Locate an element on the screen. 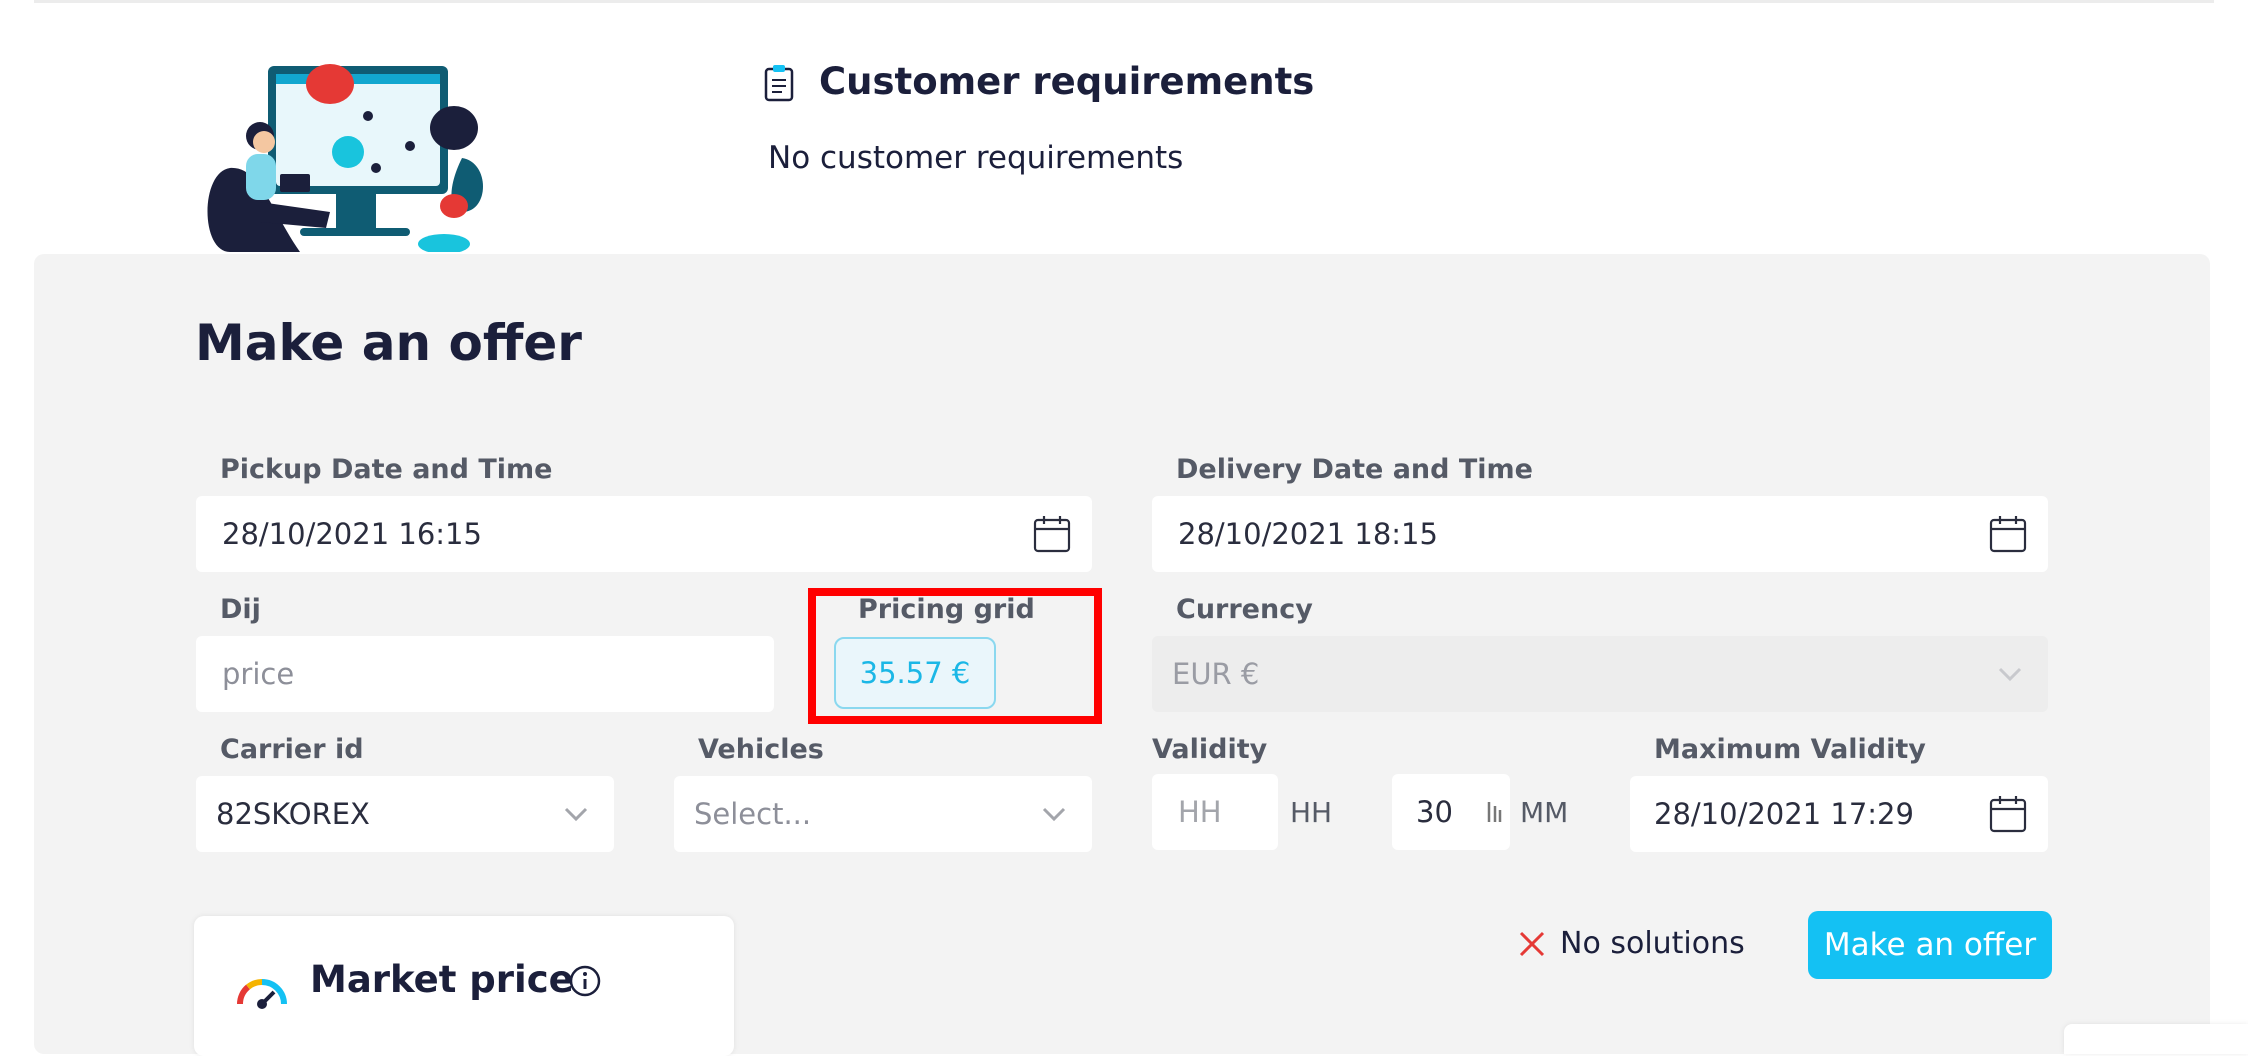 The image size is (2248, 1056). dij-price-input: price is located at coordinates (485, 674).